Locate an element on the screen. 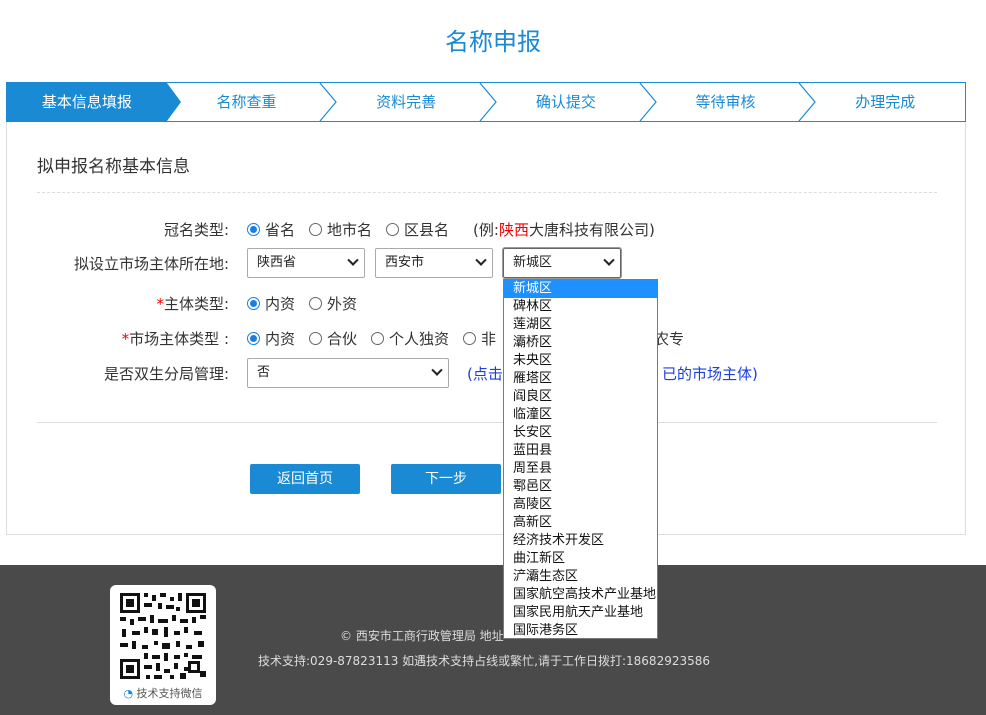  qr-code-icon is located at coordinates (163, 636).